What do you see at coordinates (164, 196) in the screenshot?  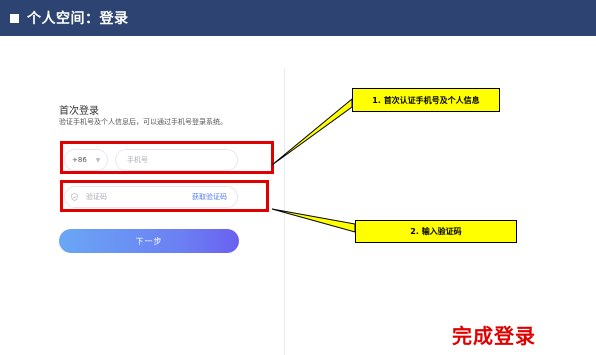 I see `code-highlight-box` at bounding box center [164, 196].